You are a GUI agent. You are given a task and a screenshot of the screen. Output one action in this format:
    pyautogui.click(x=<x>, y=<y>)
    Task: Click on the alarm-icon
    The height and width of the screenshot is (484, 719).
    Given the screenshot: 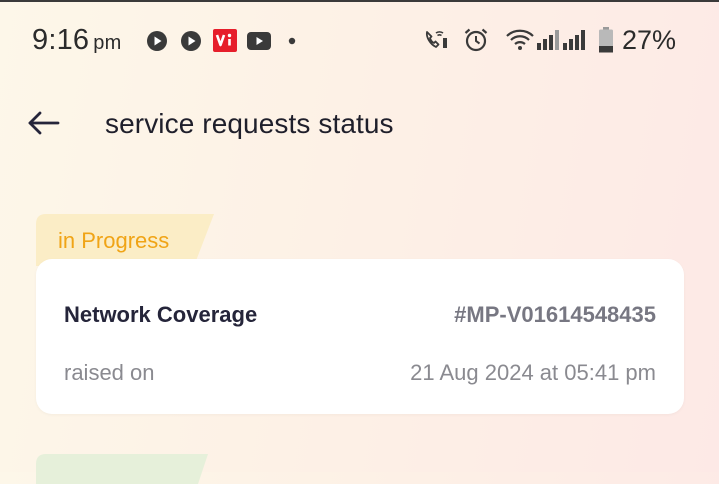 What is the action you would take?
    pyautogui.click(x=476, y=40)
    